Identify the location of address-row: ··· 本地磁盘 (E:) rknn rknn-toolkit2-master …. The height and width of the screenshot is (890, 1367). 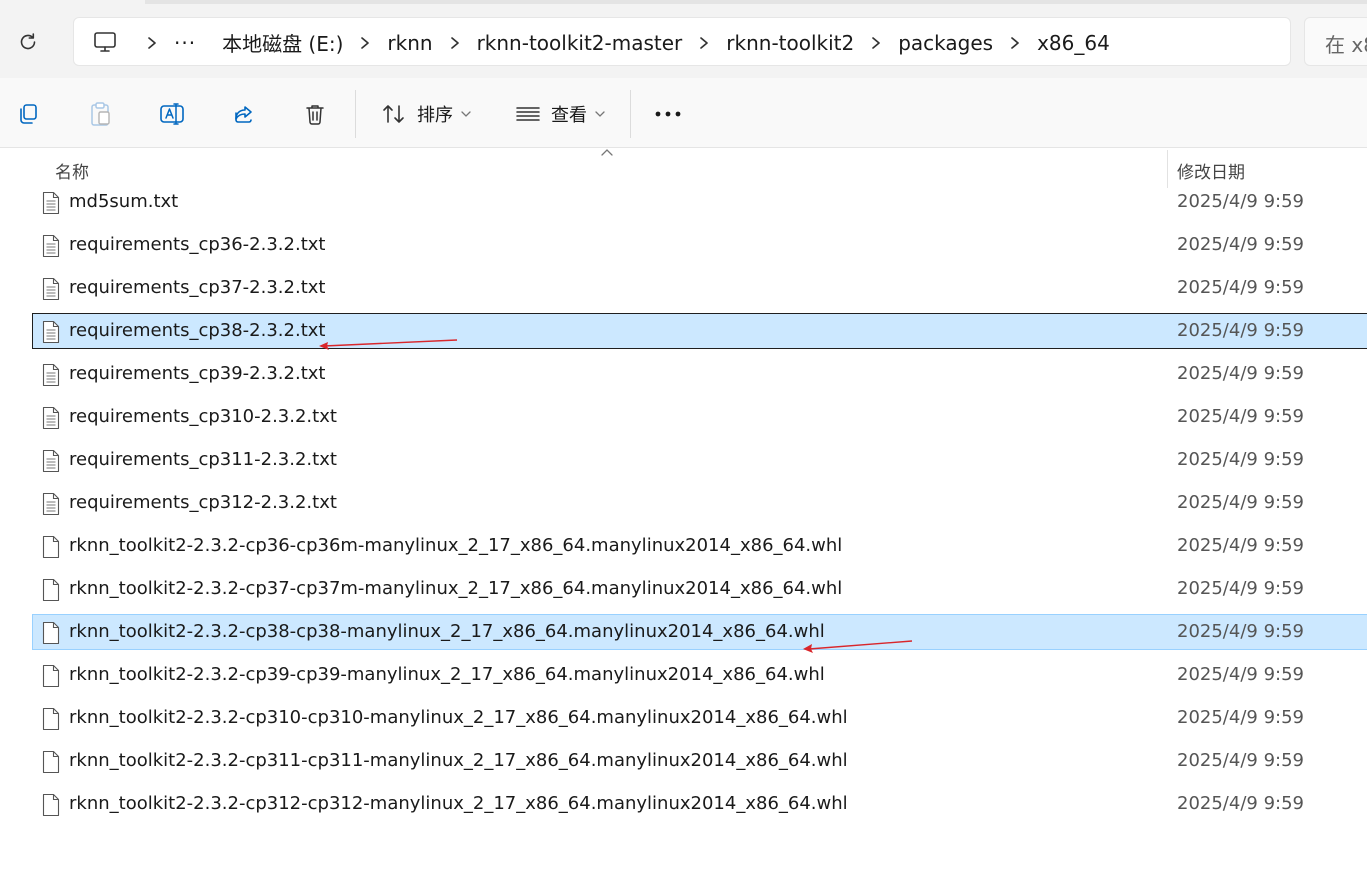
(683, 39).